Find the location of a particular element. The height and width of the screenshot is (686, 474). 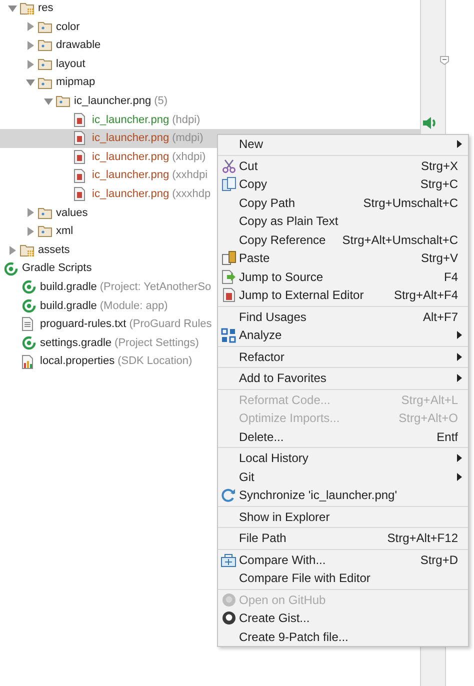

menu-item: Compare File with Editor is located at coordinates (343, 578).